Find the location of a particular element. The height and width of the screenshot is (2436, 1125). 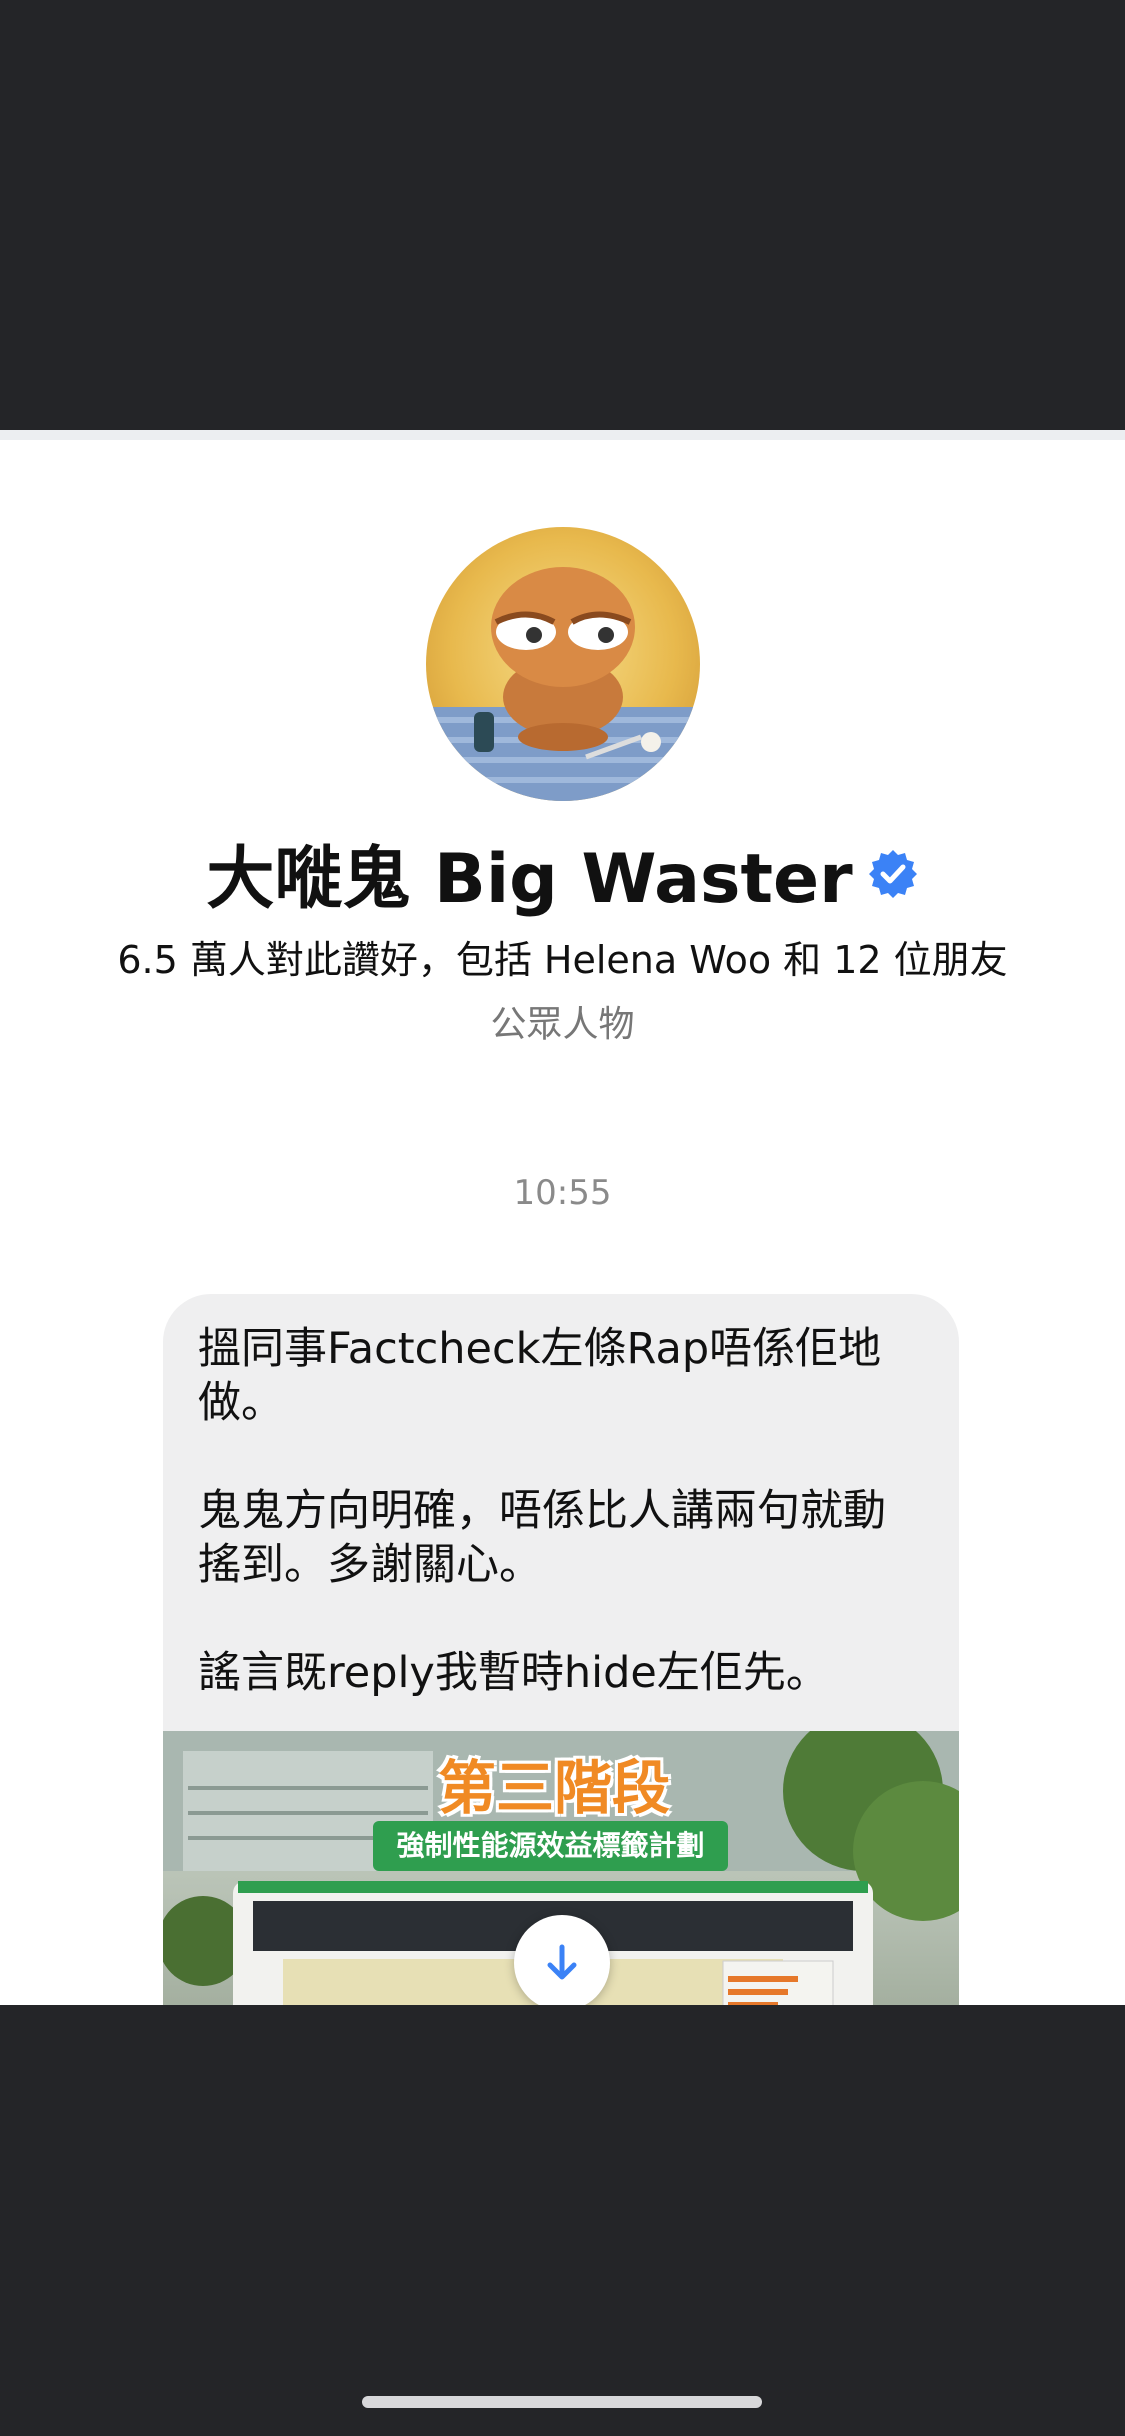

page-avatar is located at coordinates (563, 664).